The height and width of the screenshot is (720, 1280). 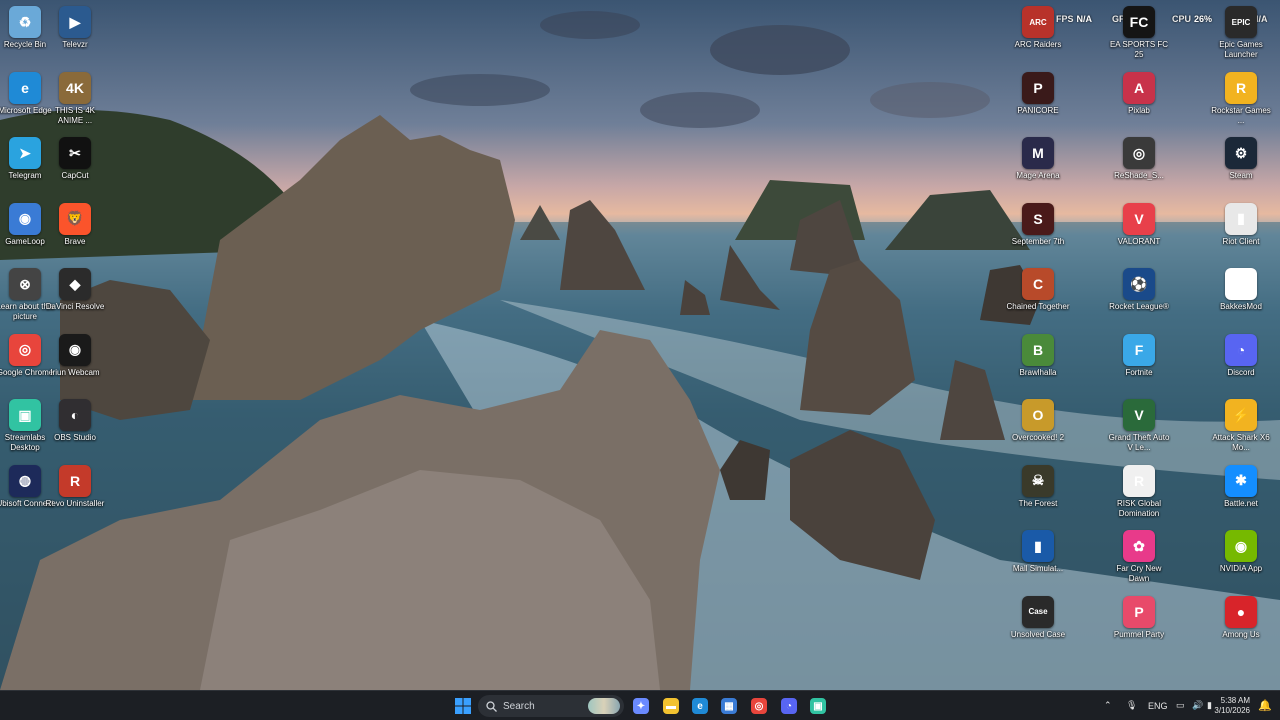 I want to click on desktop-shortcut: V VALORANT, so click(x=1139, y=234).